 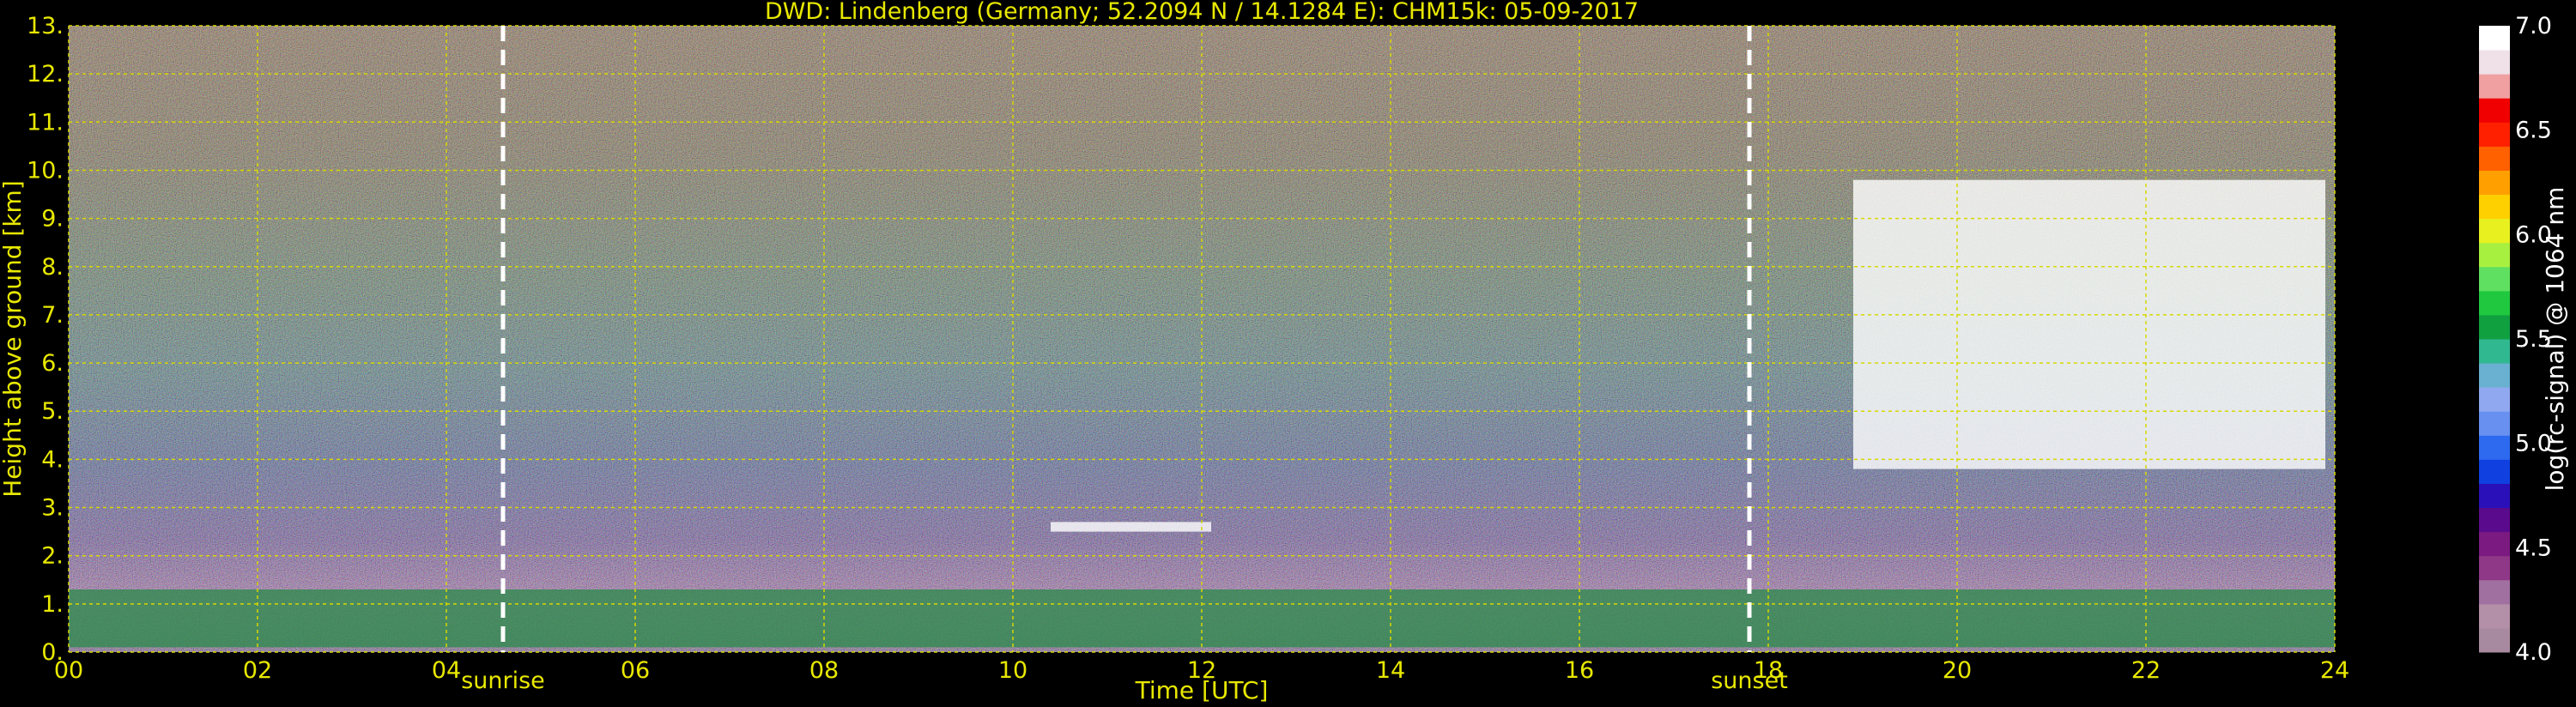 What do you see at coordinates (52, 653) in the screenshot?
I see `y-tick-label: 0.` at bounding box center [52, 653].